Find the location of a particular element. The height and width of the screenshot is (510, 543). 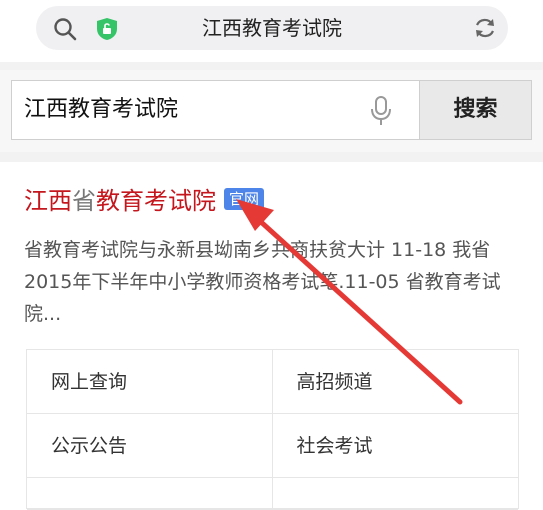

search-button: 搜索 is located at coordinates (475, 110).